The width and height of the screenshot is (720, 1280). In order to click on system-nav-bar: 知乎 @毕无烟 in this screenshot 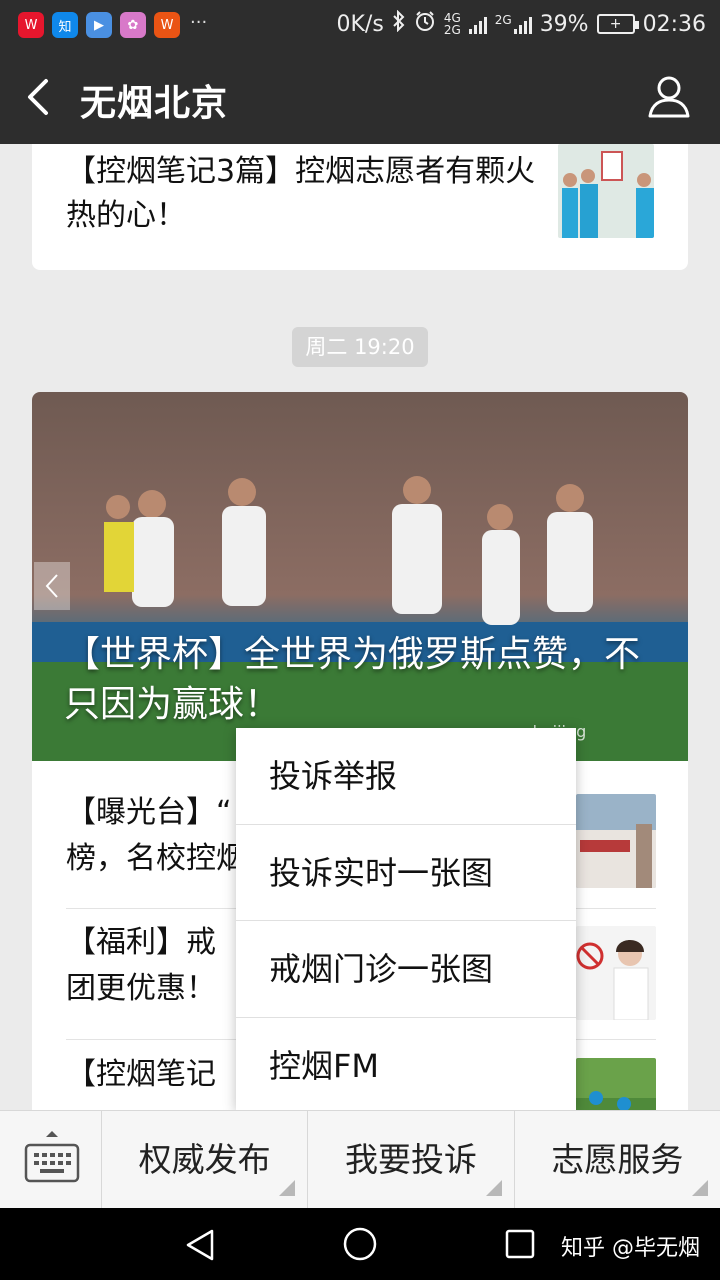, I will do `click(360, 1244)`.